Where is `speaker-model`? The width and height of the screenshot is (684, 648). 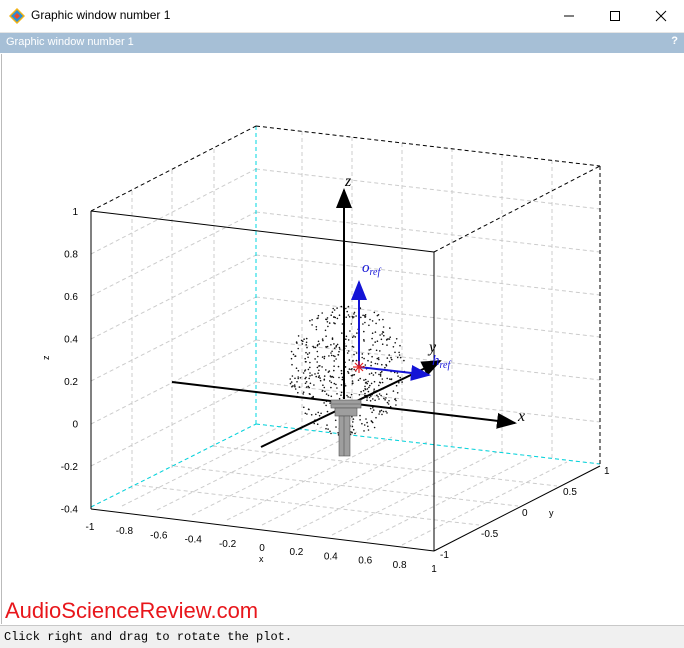
speaker-model is located at coordinates (346, 428).